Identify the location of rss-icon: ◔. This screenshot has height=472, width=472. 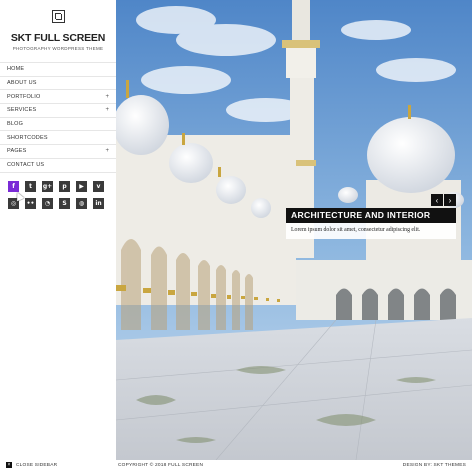
(47, 203).